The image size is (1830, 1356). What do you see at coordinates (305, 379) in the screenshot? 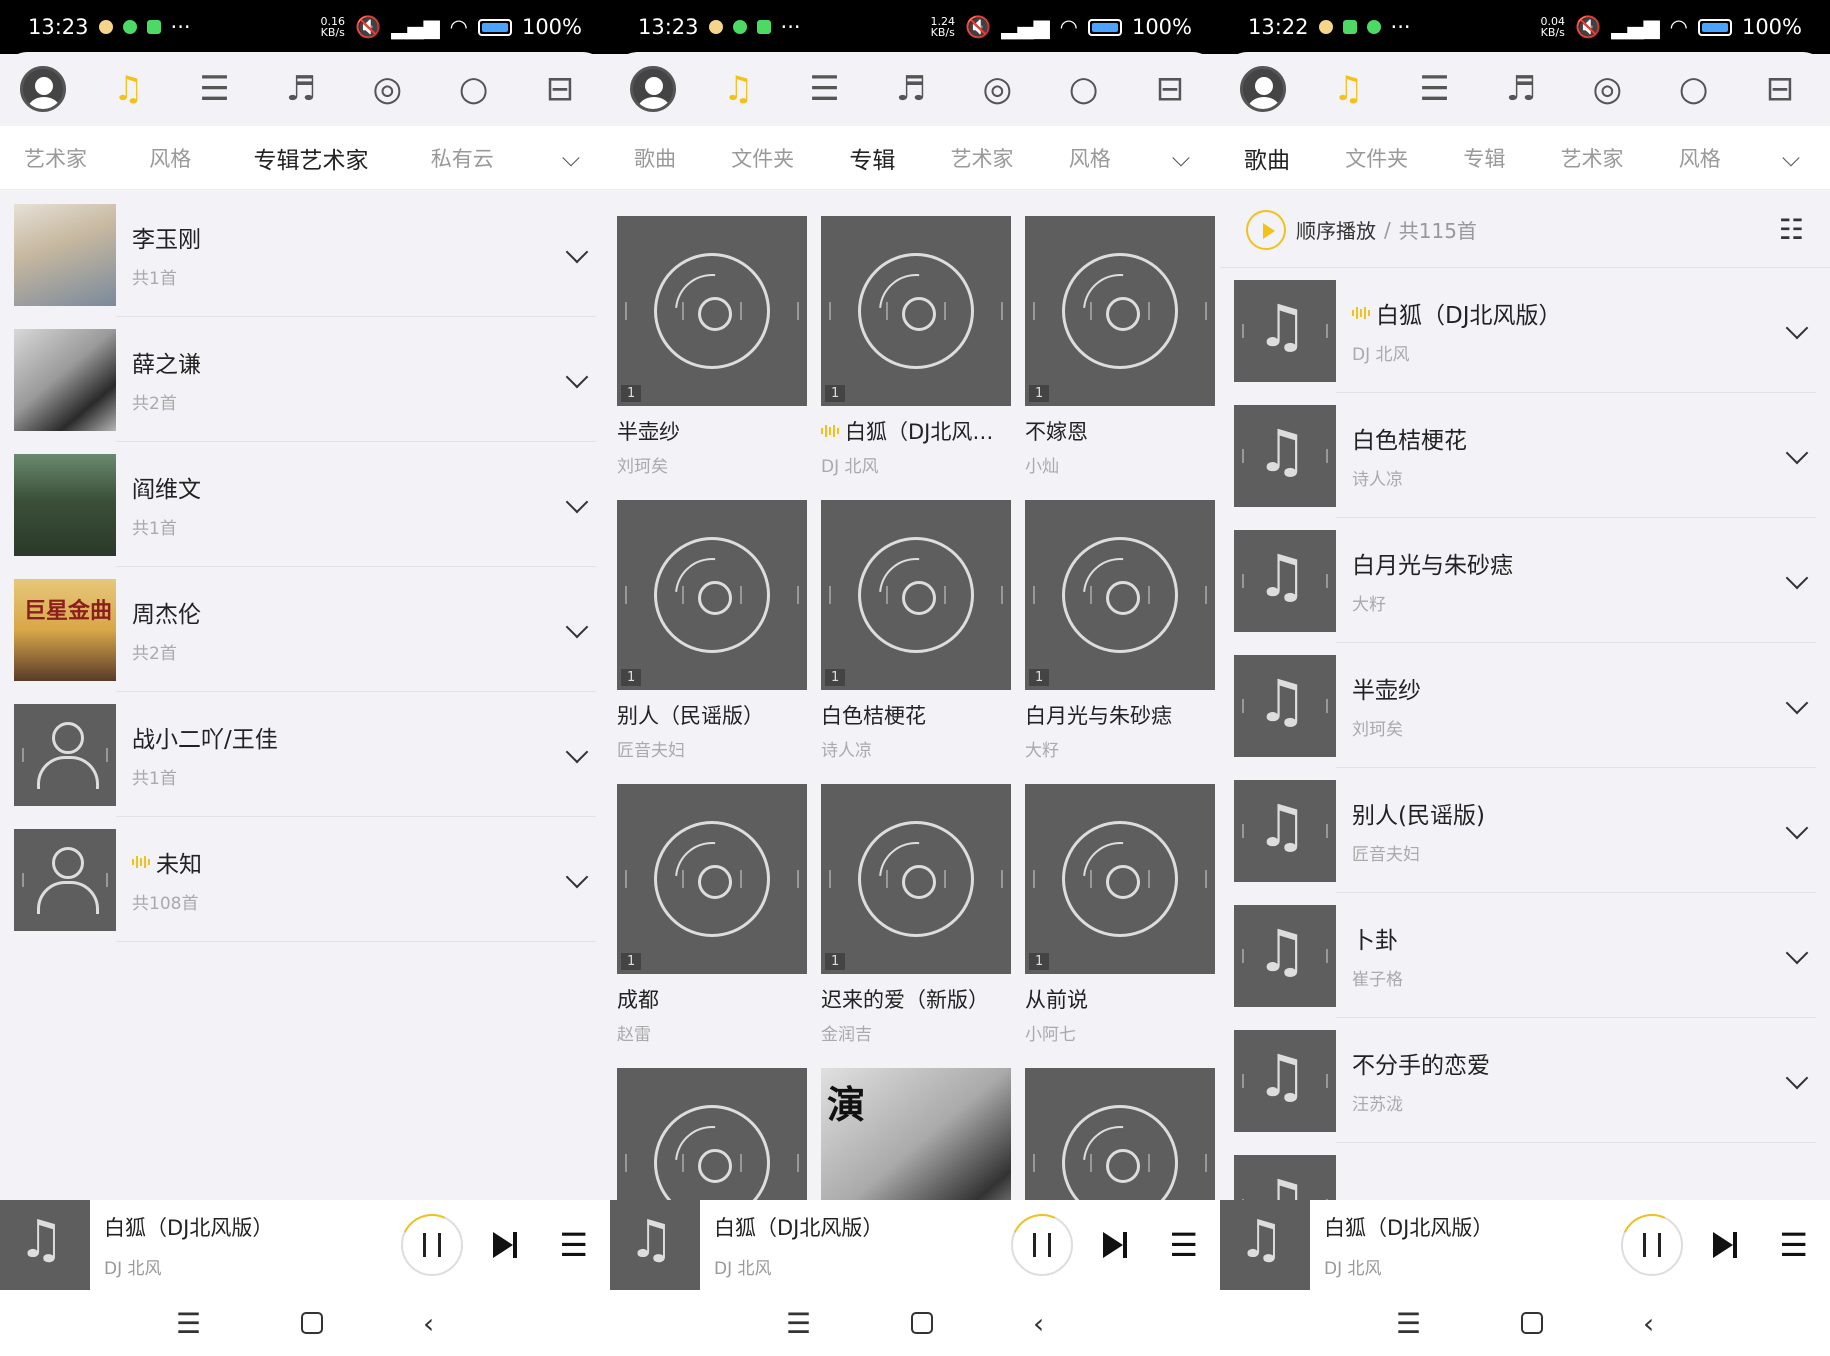
I see `list-item: 薛之谦 共2首` at bounding box center [305, 379].